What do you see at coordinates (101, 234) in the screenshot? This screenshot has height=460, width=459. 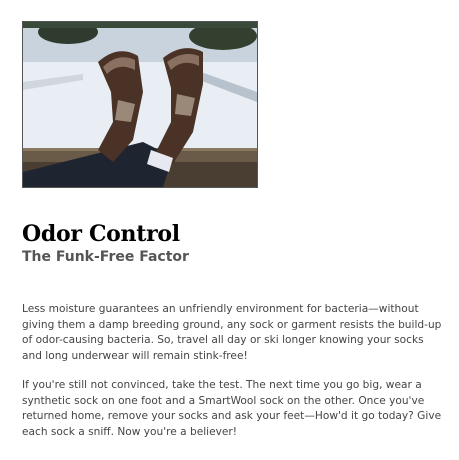 I see `page-title: Odor Control` at bounding box center [101, 234].